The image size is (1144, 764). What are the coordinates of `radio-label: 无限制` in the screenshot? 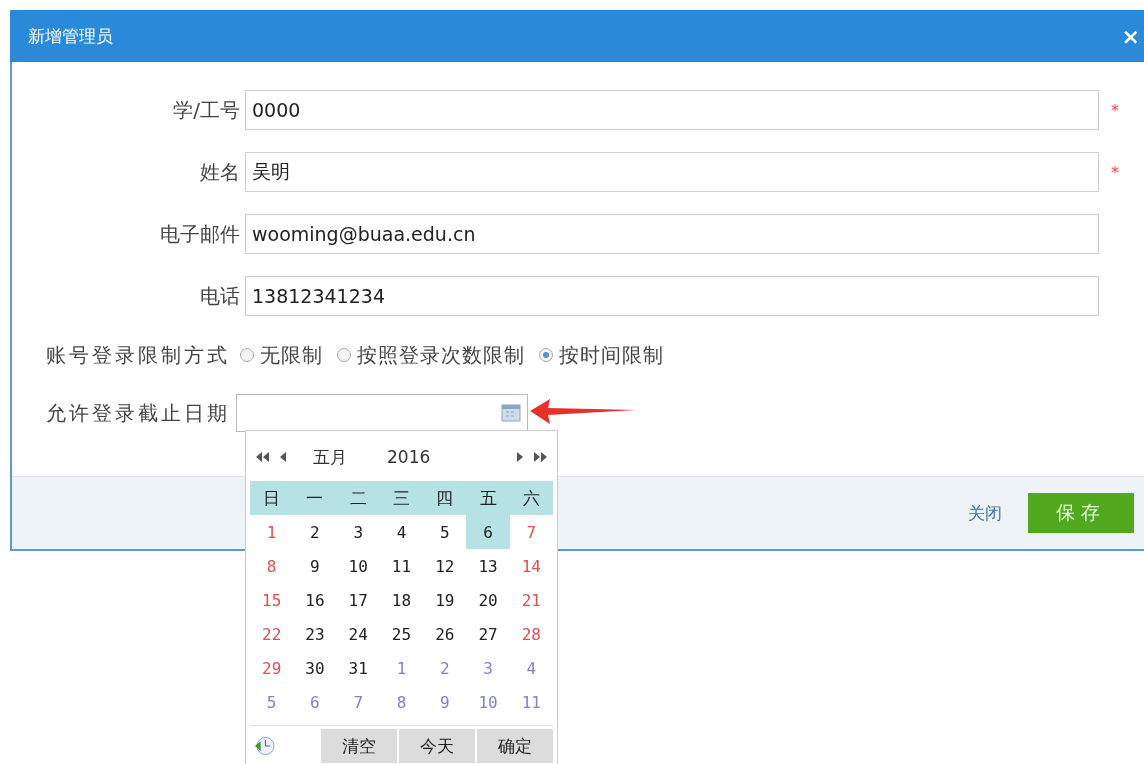 It's located at (291, 355).